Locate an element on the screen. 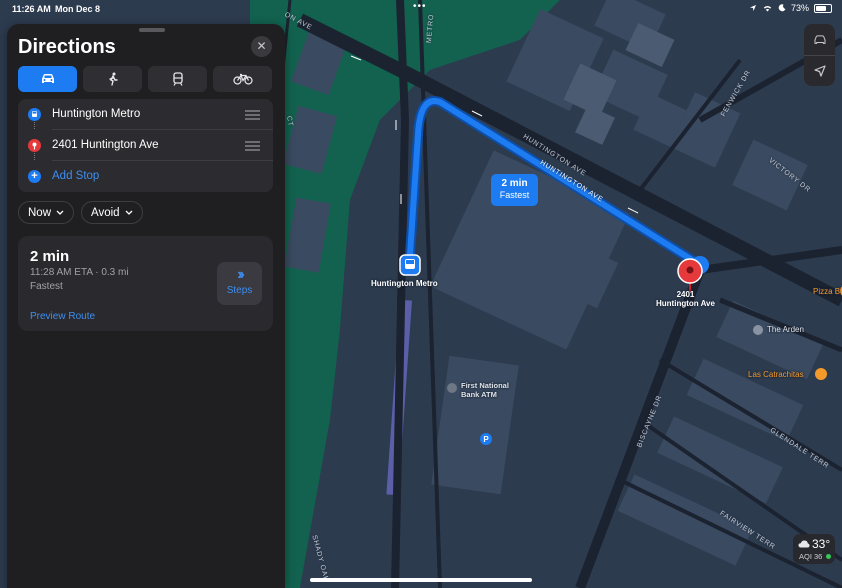 The image size is (842, 588). destination-stop-label: 2401 Huntington Ave is located at coordinates (105, 145).